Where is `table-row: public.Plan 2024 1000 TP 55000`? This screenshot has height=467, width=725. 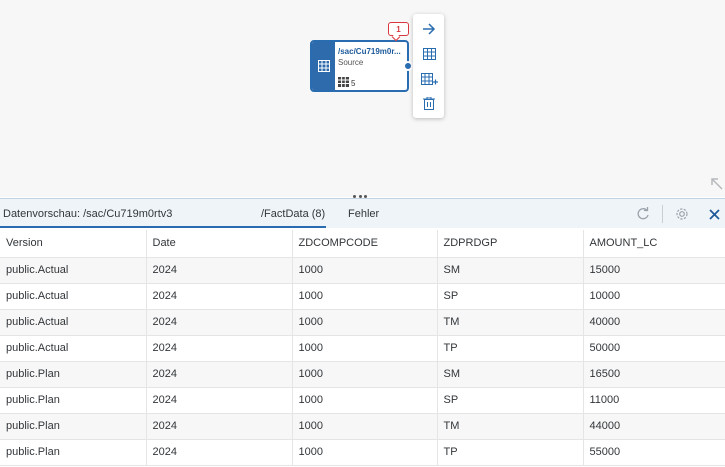 table-row: public.Plan 2024 1000 TP 55000 is located at coordinates (362, 452).